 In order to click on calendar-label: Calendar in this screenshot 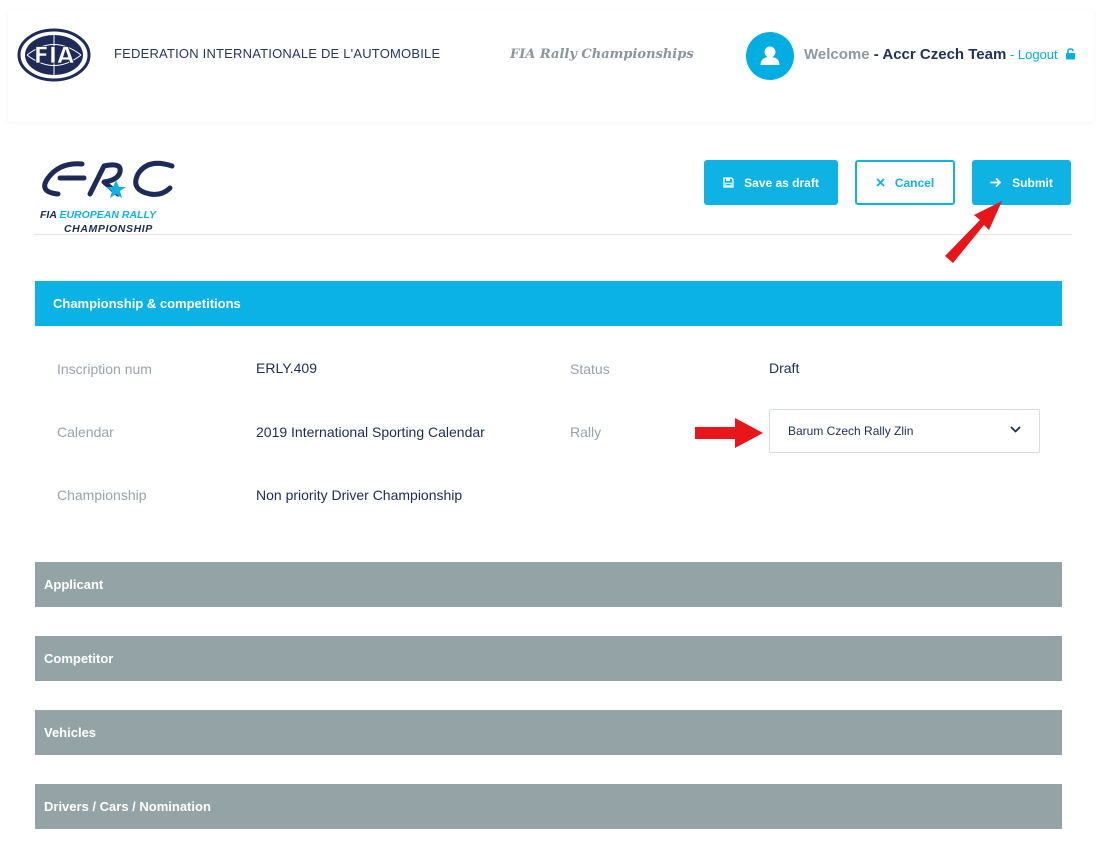, I will do `click(85, 432)`.